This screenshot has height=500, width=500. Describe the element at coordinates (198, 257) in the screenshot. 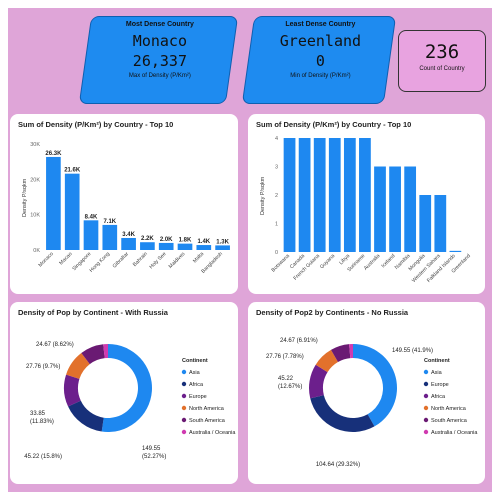

I see `x-tick-label: Malta` at that location.